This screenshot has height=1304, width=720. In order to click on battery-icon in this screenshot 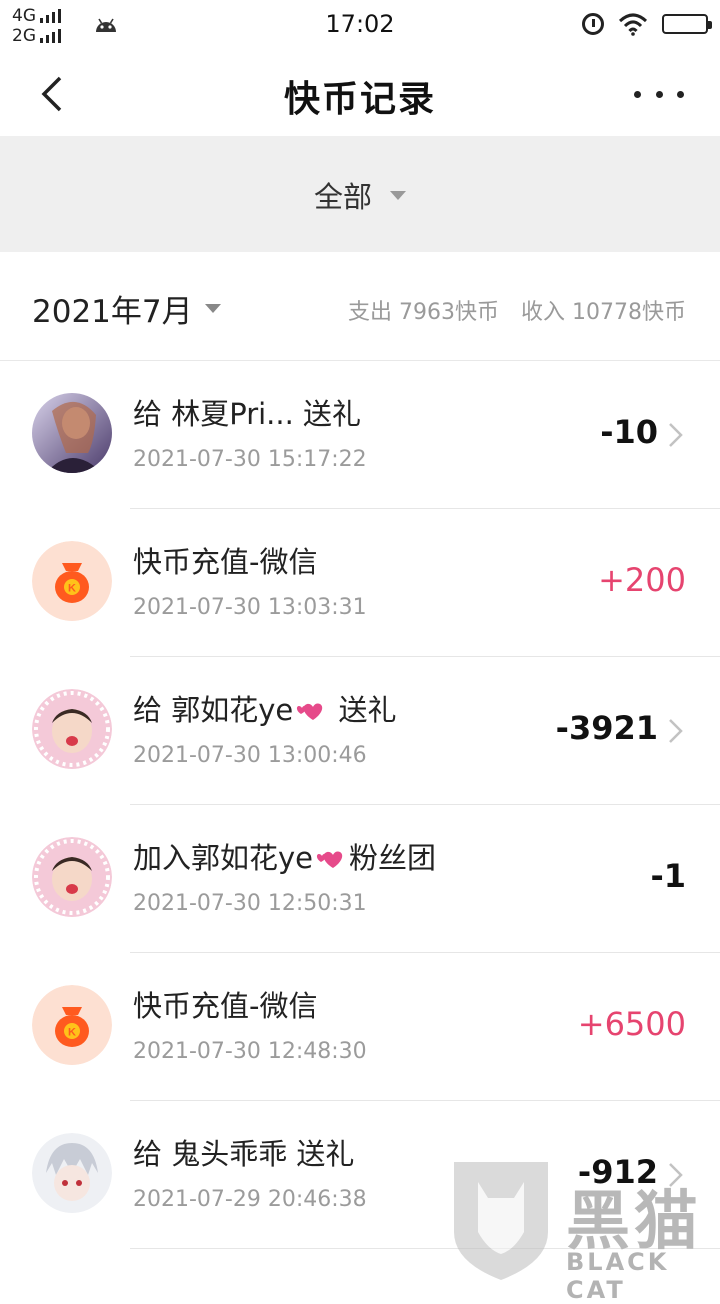, I will do `click(687, 24)`.